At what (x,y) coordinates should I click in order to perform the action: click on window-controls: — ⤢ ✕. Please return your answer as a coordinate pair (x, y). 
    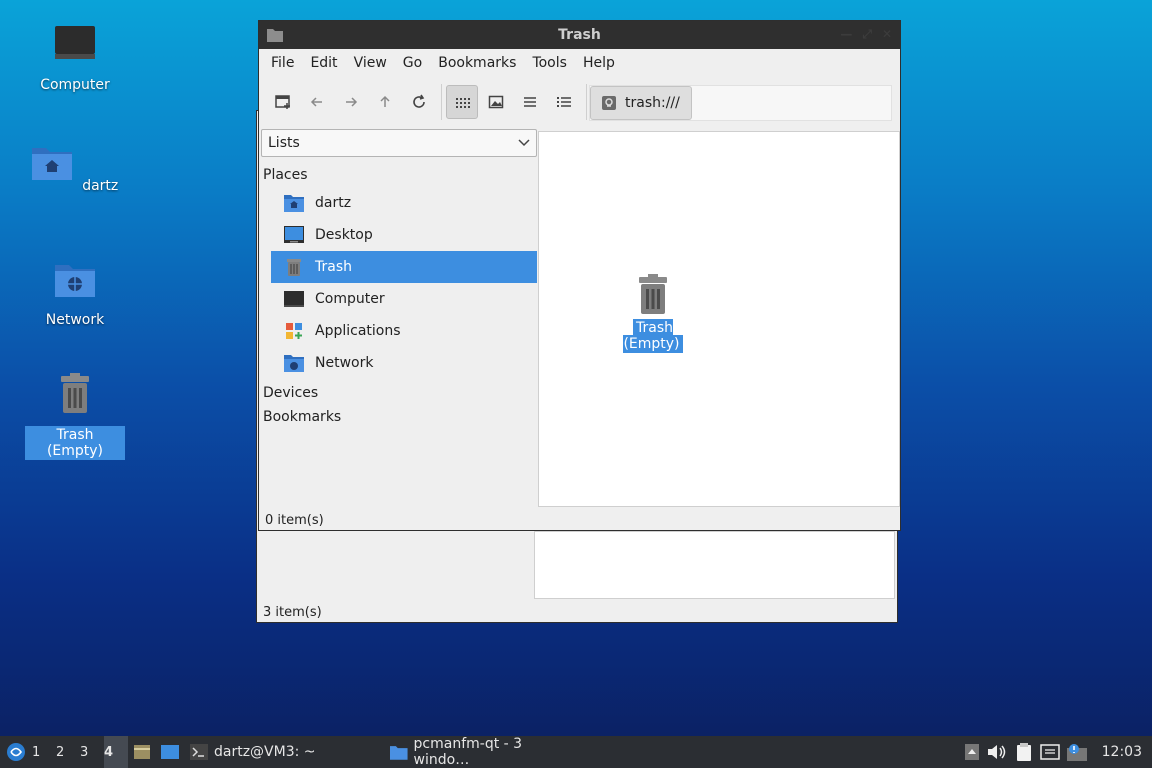
    Looking at the image, I should click on (866, 34).